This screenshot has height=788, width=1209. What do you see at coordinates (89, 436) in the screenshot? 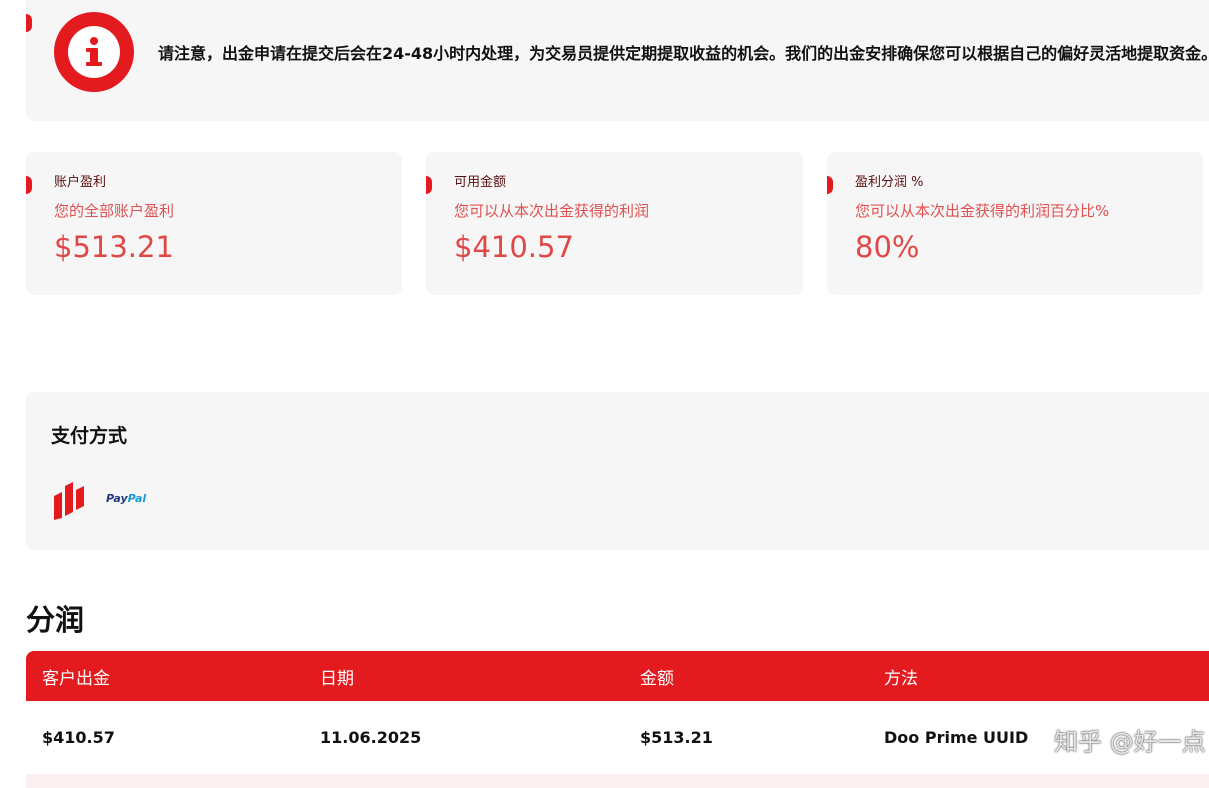
I see `payment-method-title: 支付方式` at bounding box center [89, 436].